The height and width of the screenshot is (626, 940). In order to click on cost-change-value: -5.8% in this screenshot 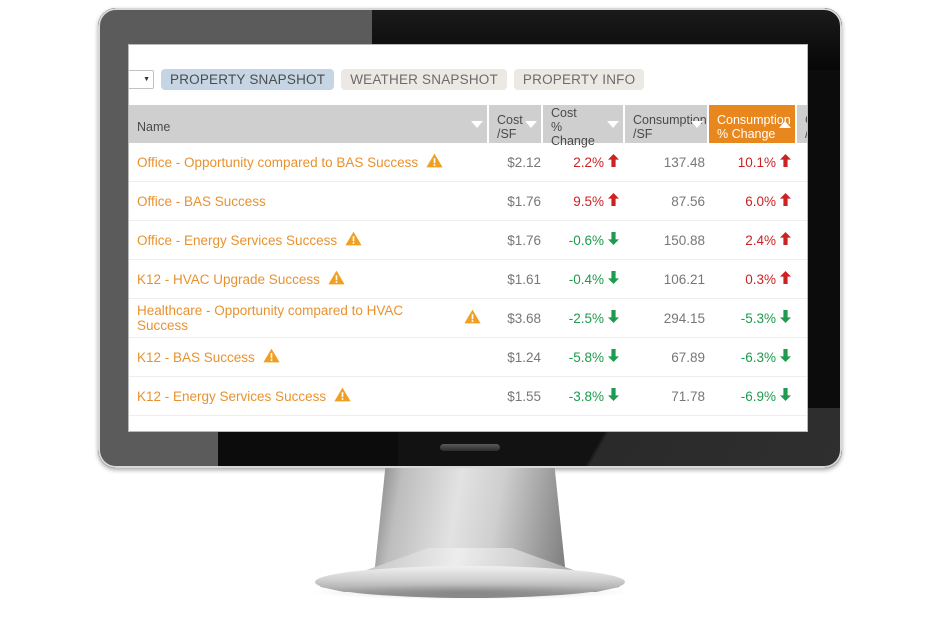, I will do `click(586, 357)`.